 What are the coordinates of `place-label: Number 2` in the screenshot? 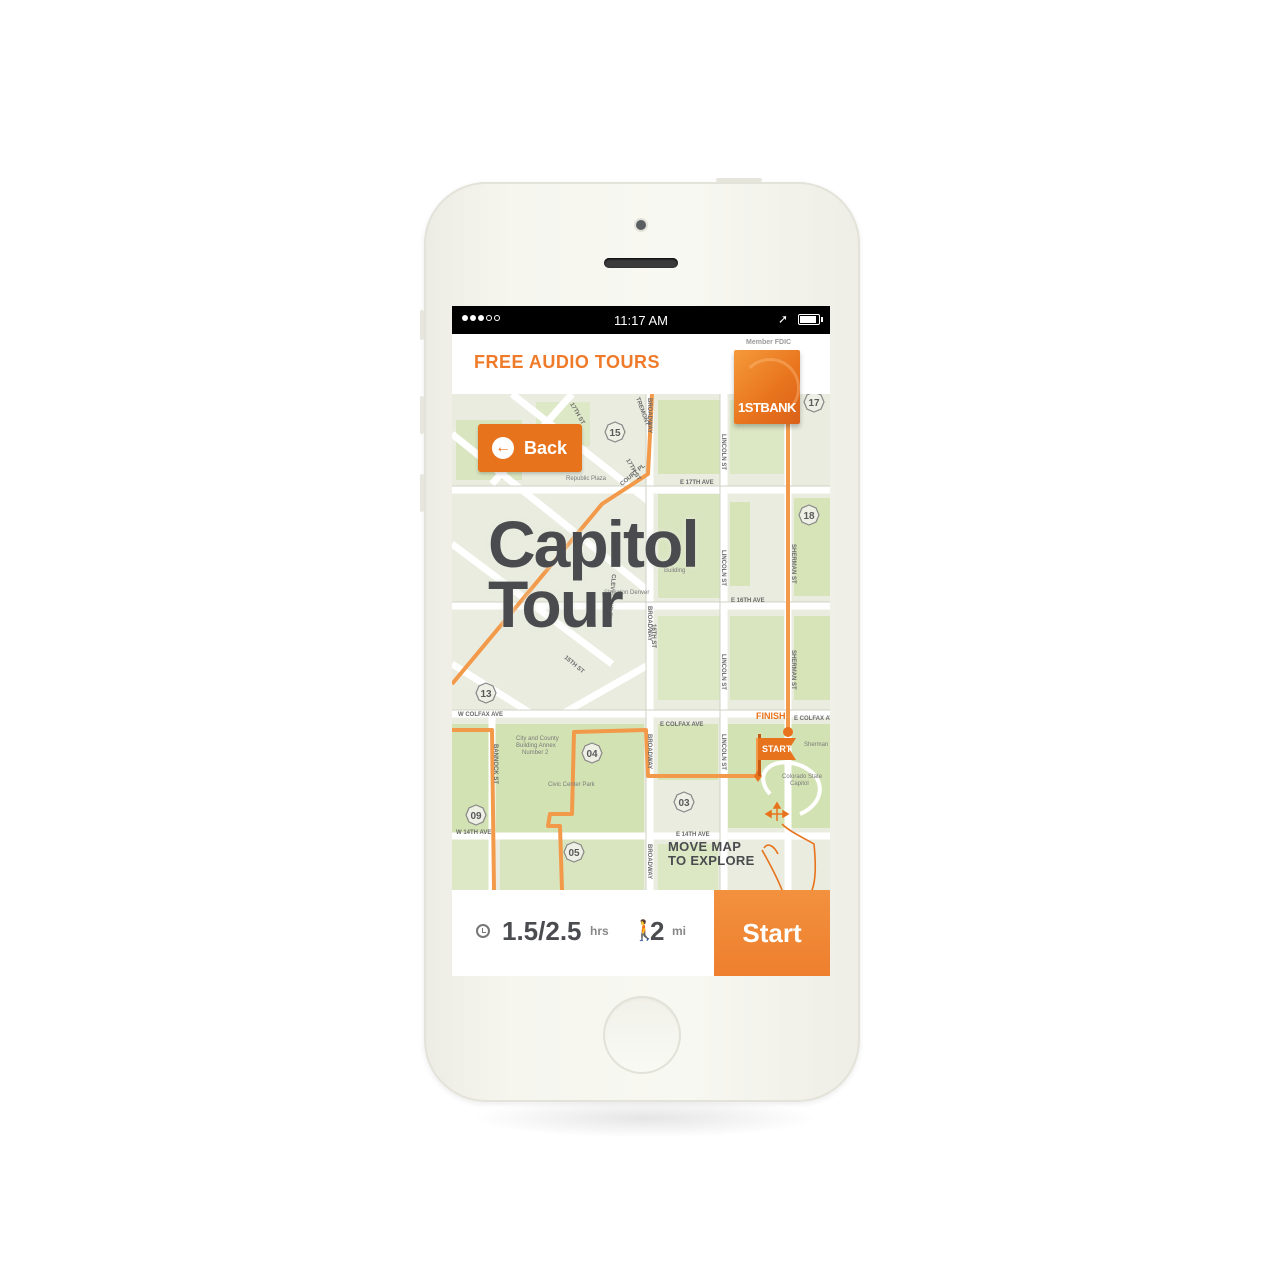 It's located at (535, 753).